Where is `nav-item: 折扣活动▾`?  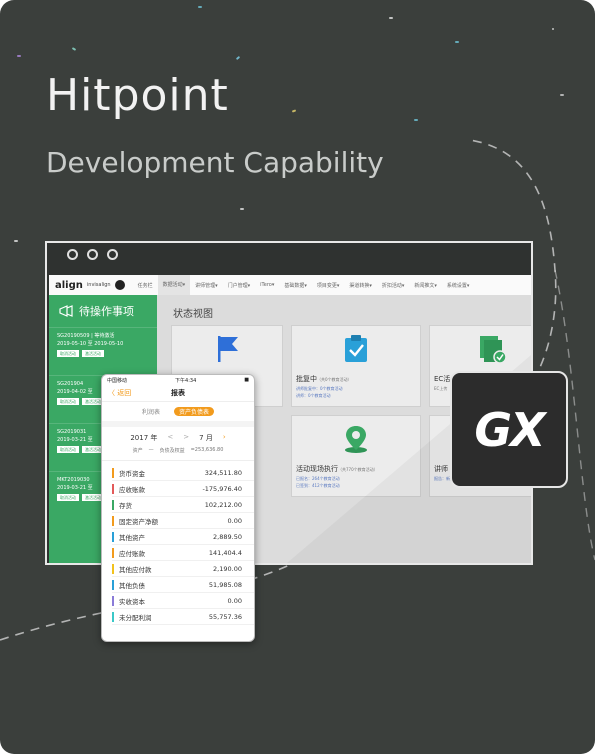 nav-item: 折扣活动▾ is located at coordinates (393, 285).